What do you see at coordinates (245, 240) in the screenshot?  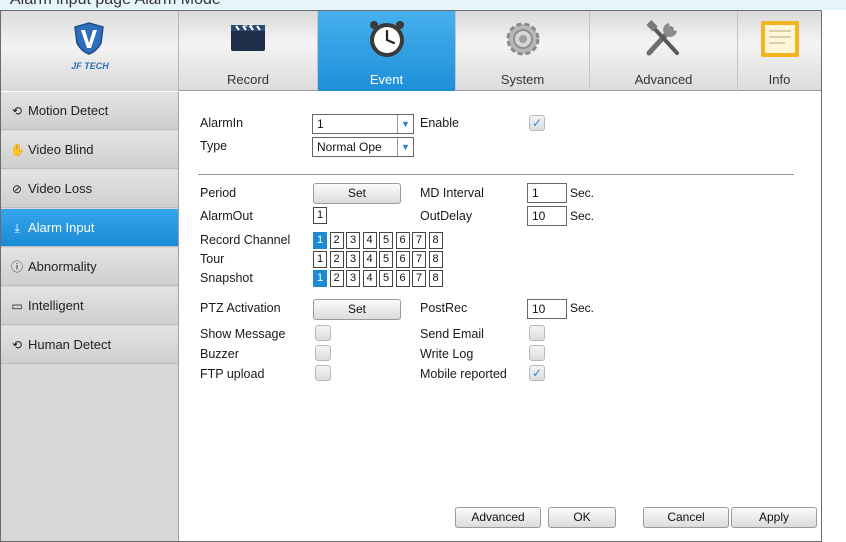 I see `record-channel-label: Record Channel` at bounding box center [245, 240].